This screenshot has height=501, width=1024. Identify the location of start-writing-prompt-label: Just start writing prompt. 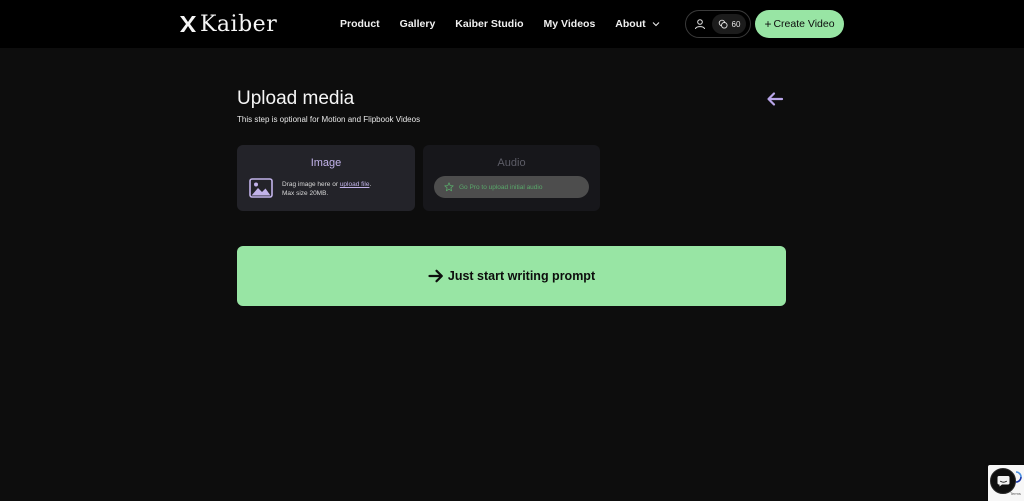
(521, 276).